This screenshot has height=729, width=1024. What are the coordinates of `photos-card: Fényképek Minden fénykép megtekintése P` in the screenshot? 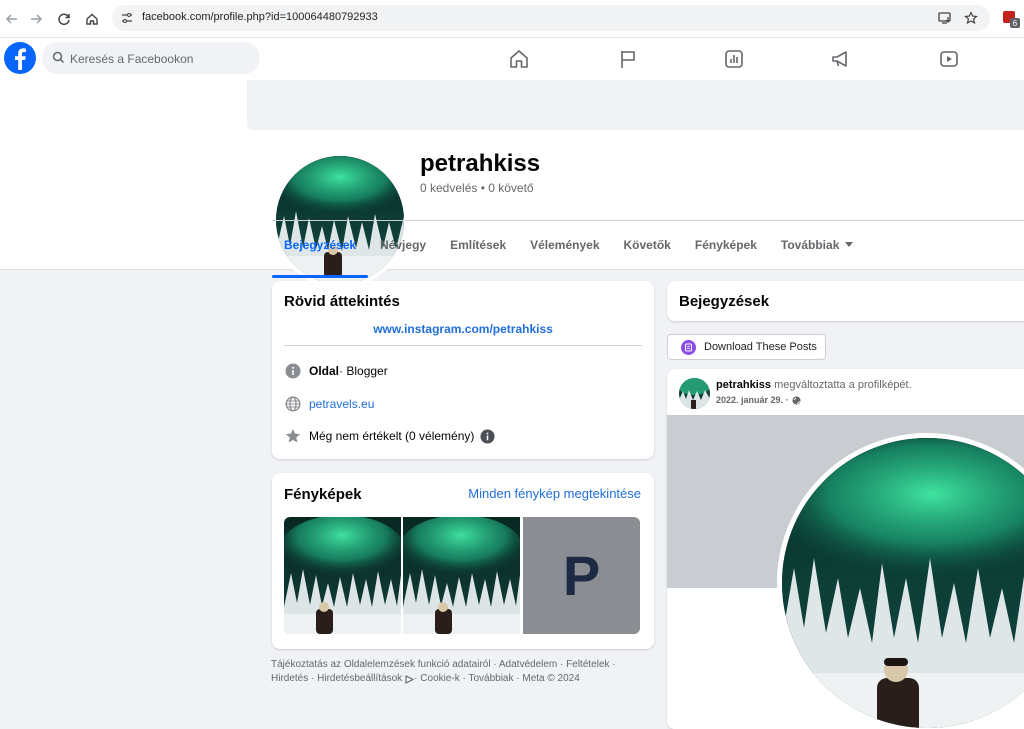 It's located at (463, 561).